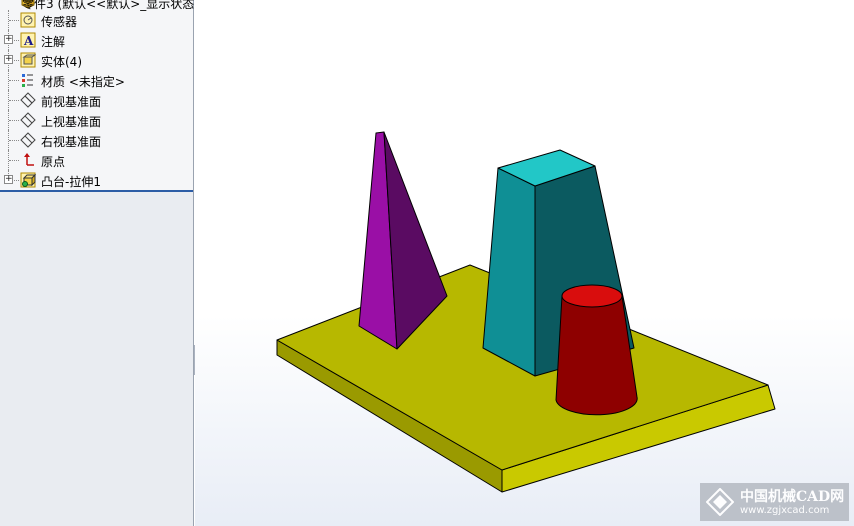 The image size is (854, 526). Describe the element at coordinates (83, 82) in the screenshot. I see `tree-item-label: 材质 <未指定>` at that location.